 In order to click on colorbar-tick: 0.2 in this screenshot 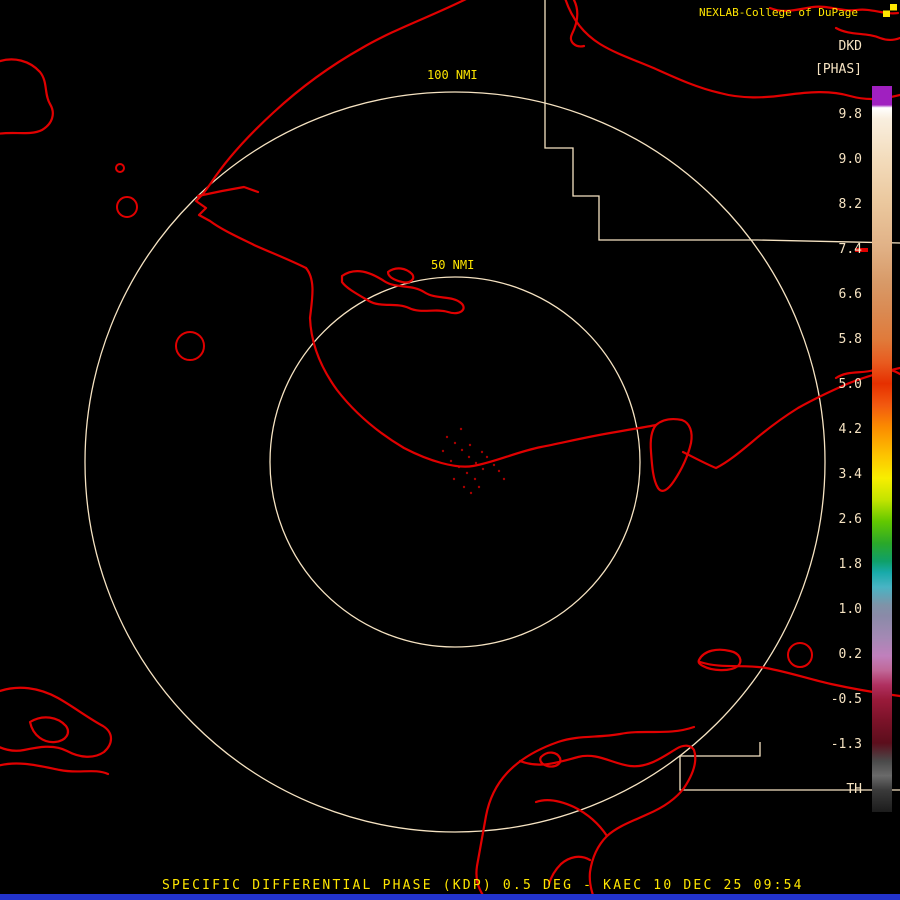, I will do `click(850, 654)`.